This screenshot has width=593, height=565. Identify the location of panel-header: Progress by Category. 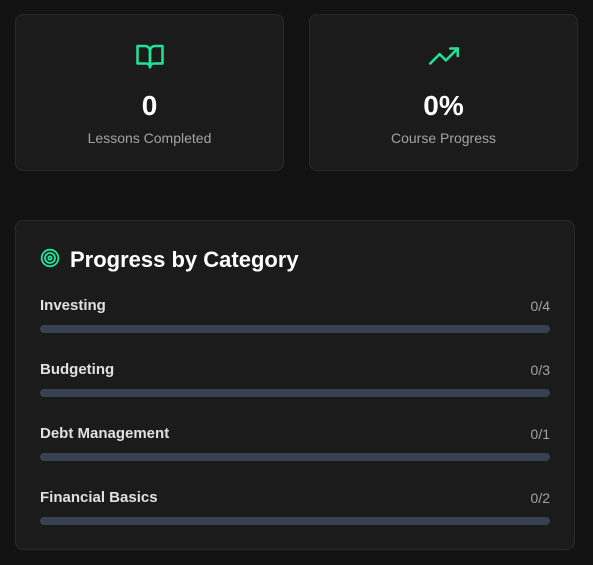
(169, 260).